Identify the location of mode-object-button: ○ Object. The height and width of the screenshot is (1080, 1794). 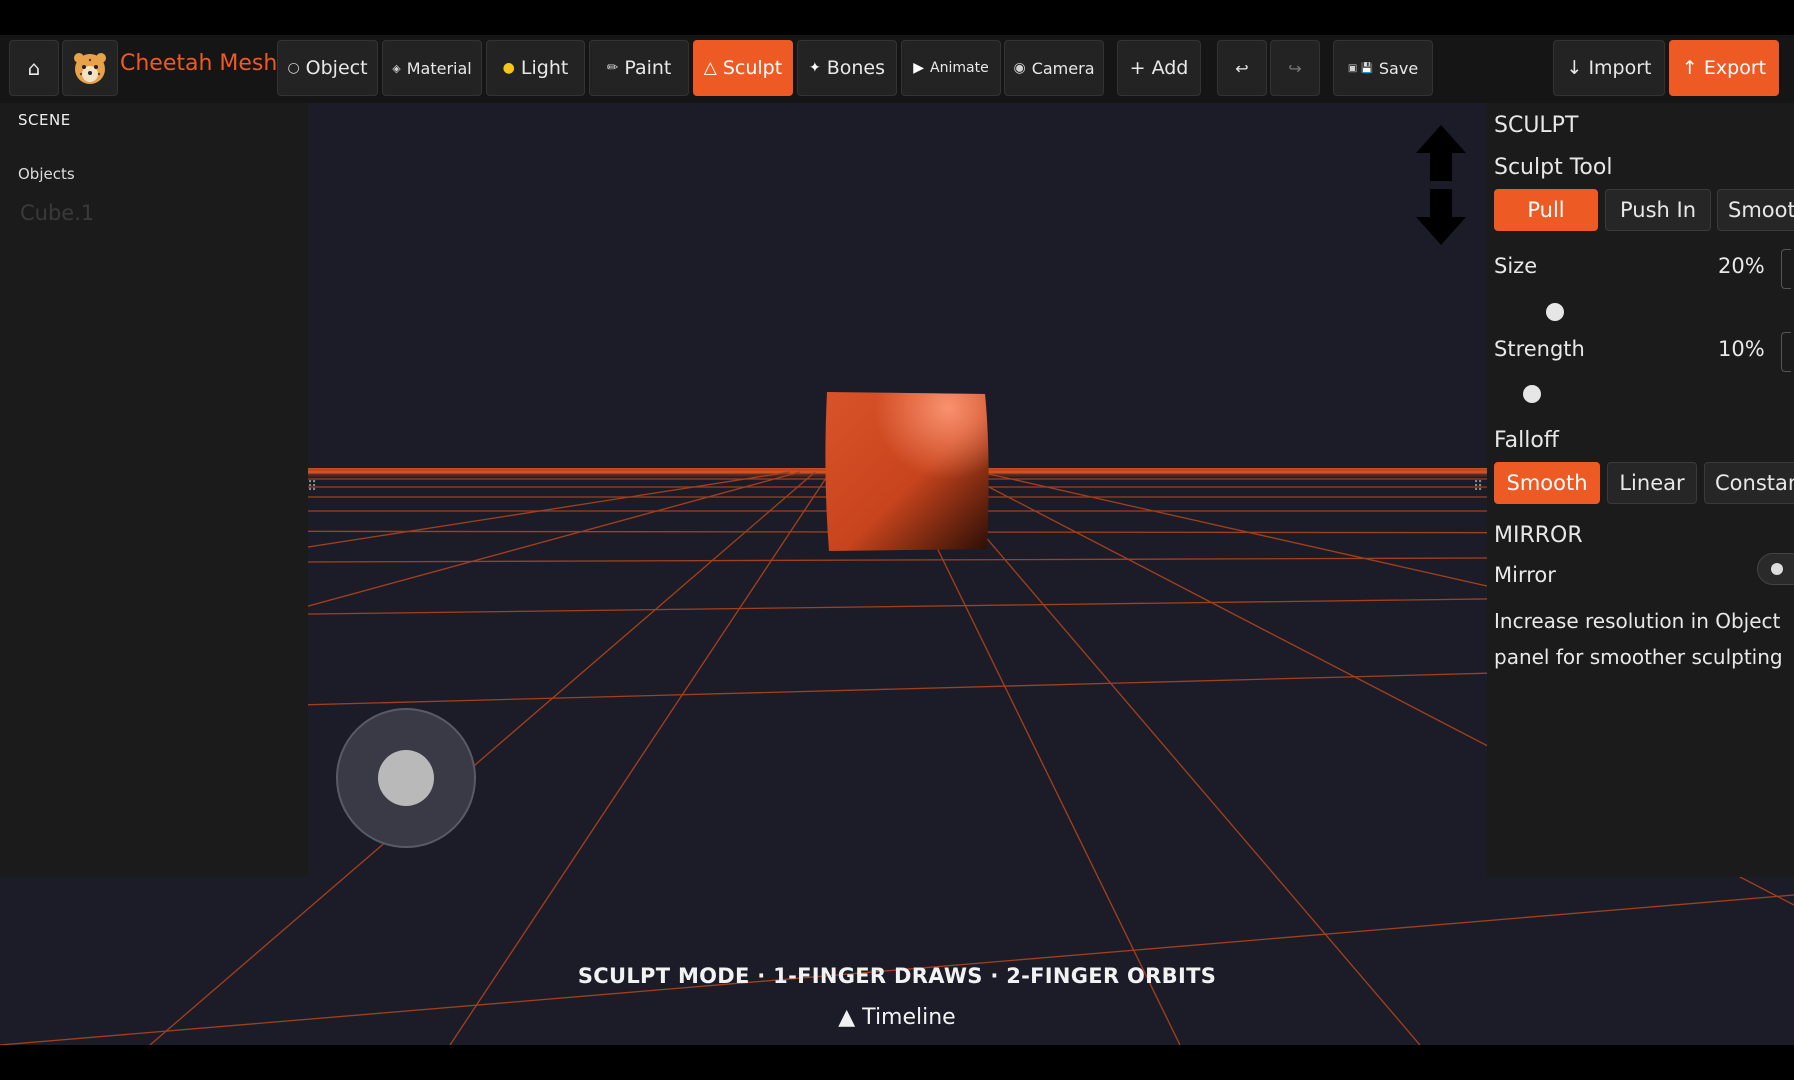
(327, 68).